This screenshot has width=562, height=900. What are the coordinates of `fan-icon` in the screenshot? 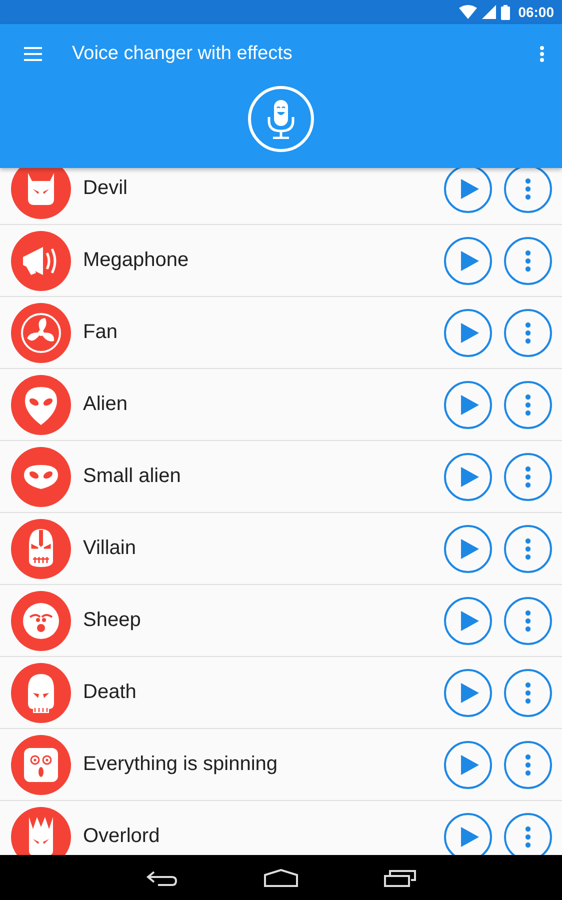 It's located at (41, 332).